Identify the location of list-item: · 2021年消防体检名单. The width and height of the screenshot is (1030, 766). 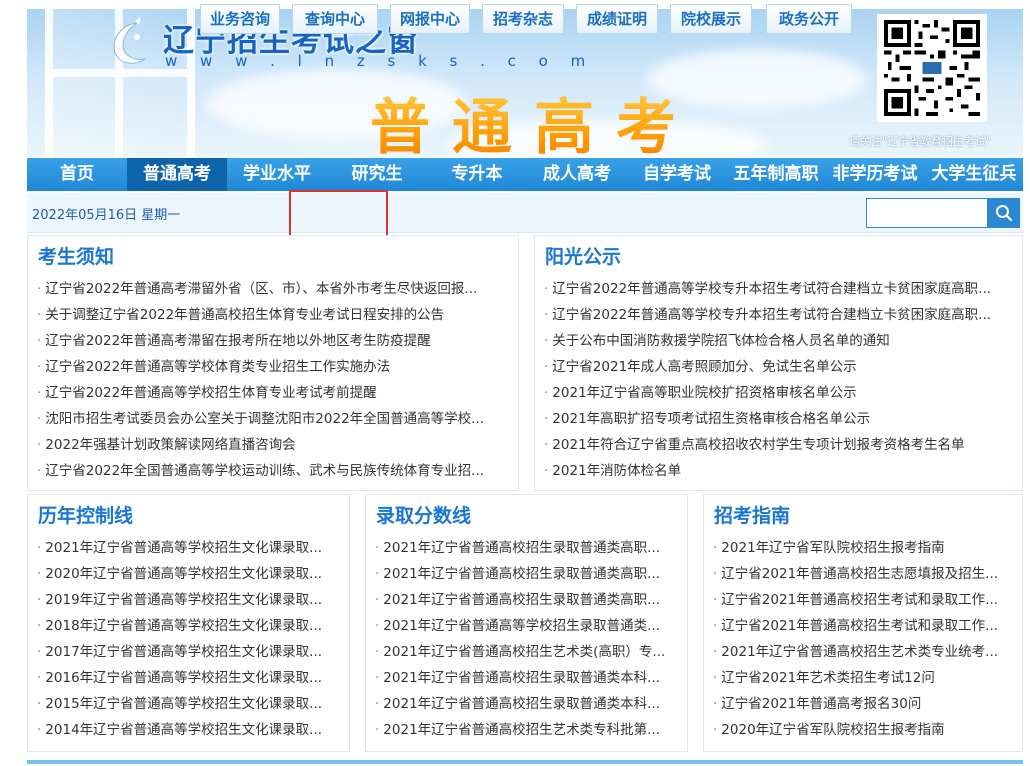
(778, 471).